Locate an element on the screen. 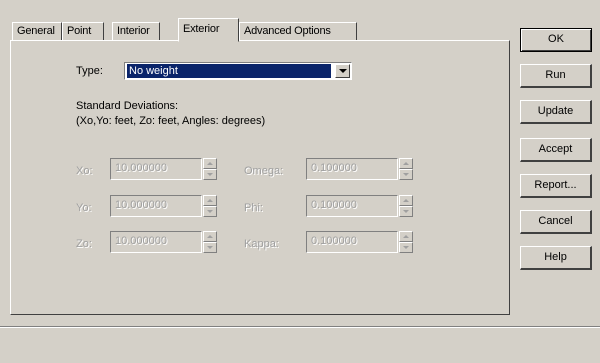 This screenshot has height=363, width=600. status-strip is located at coordinates (300, 344).